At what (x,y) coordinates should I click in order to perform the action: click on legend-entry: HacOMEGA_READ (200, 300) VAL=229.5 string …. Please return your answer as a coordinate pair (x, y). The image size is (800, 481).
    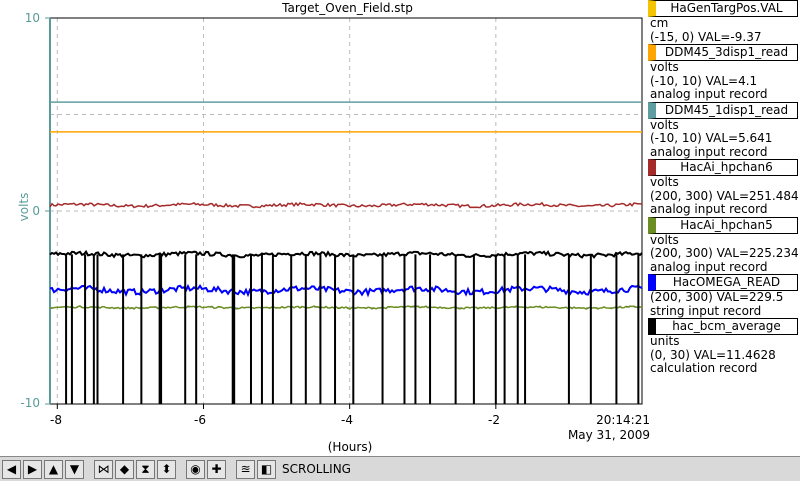
    Looking at the image, I should click on (724, 296).